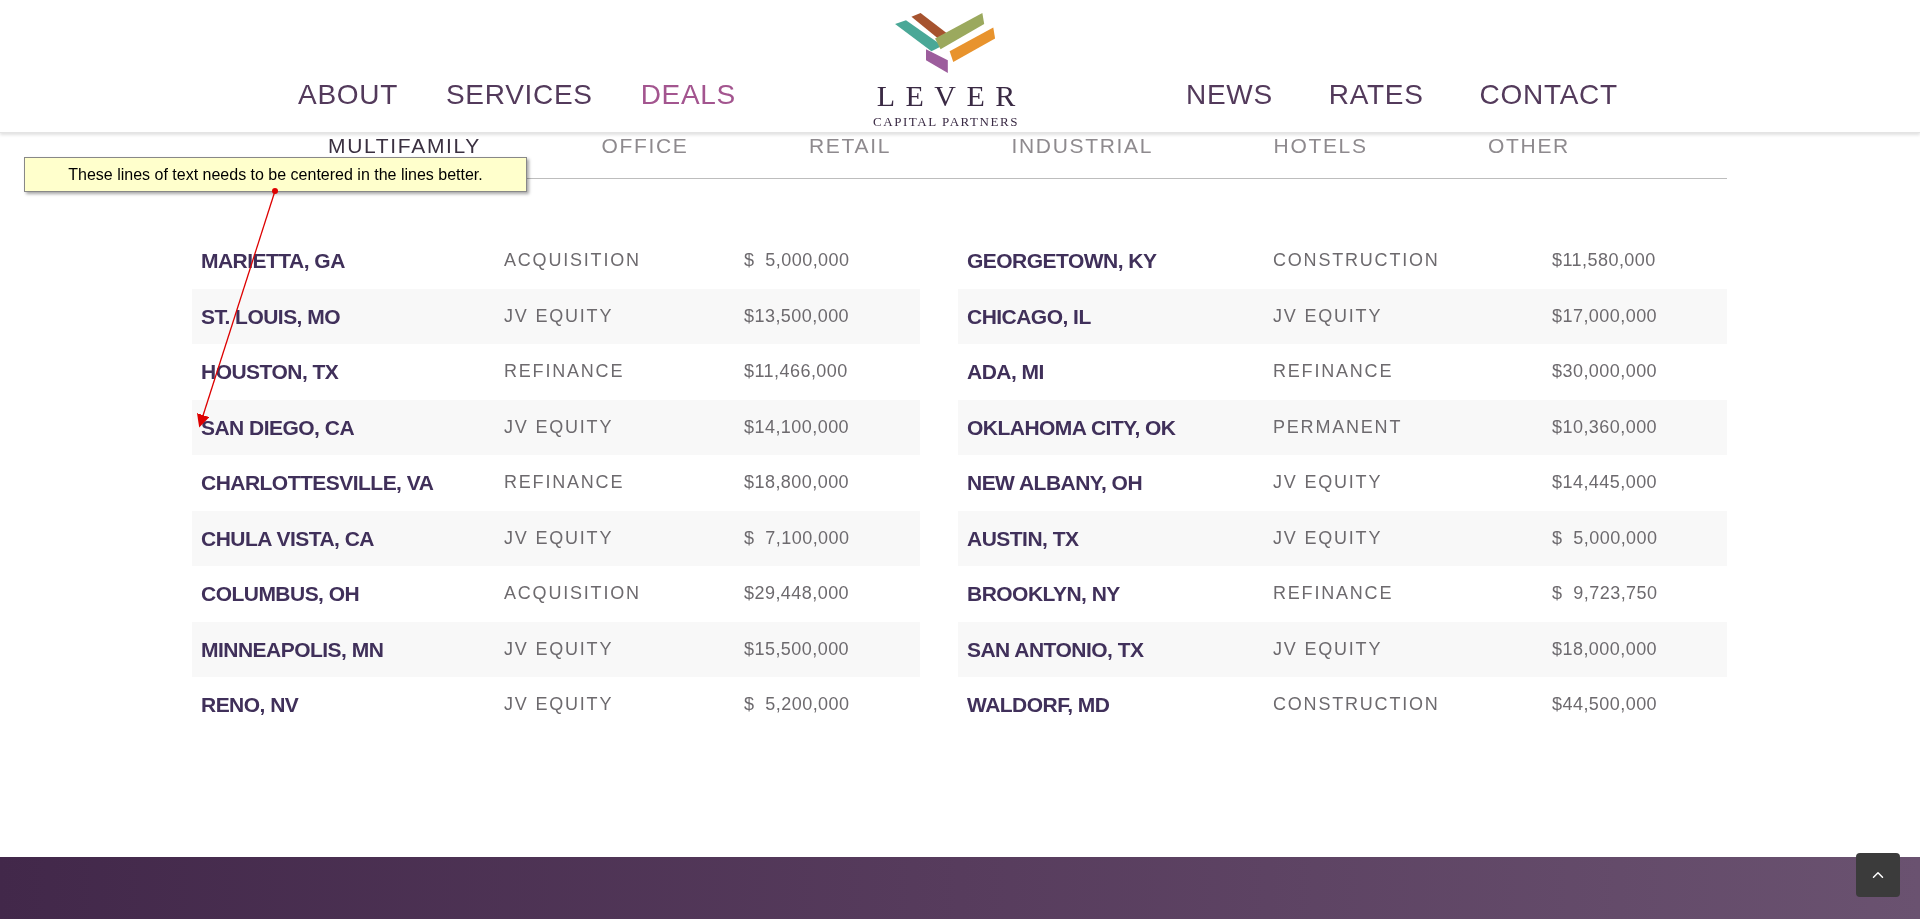 The height and width of the screenshot is (919, 1920). I want to click on deal-location: COLUMBUS, OH, so click(280, 594).